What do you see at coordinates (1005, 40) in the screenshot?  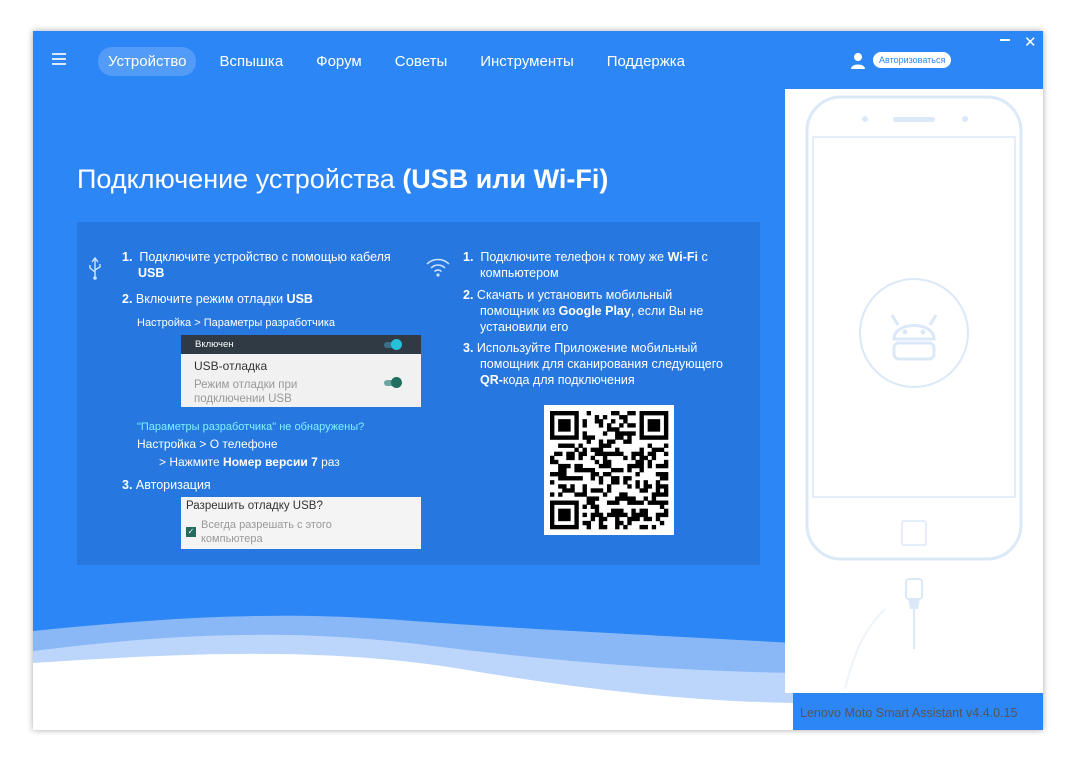 I see `minimize-icon` at bounding box center [1005, 40].